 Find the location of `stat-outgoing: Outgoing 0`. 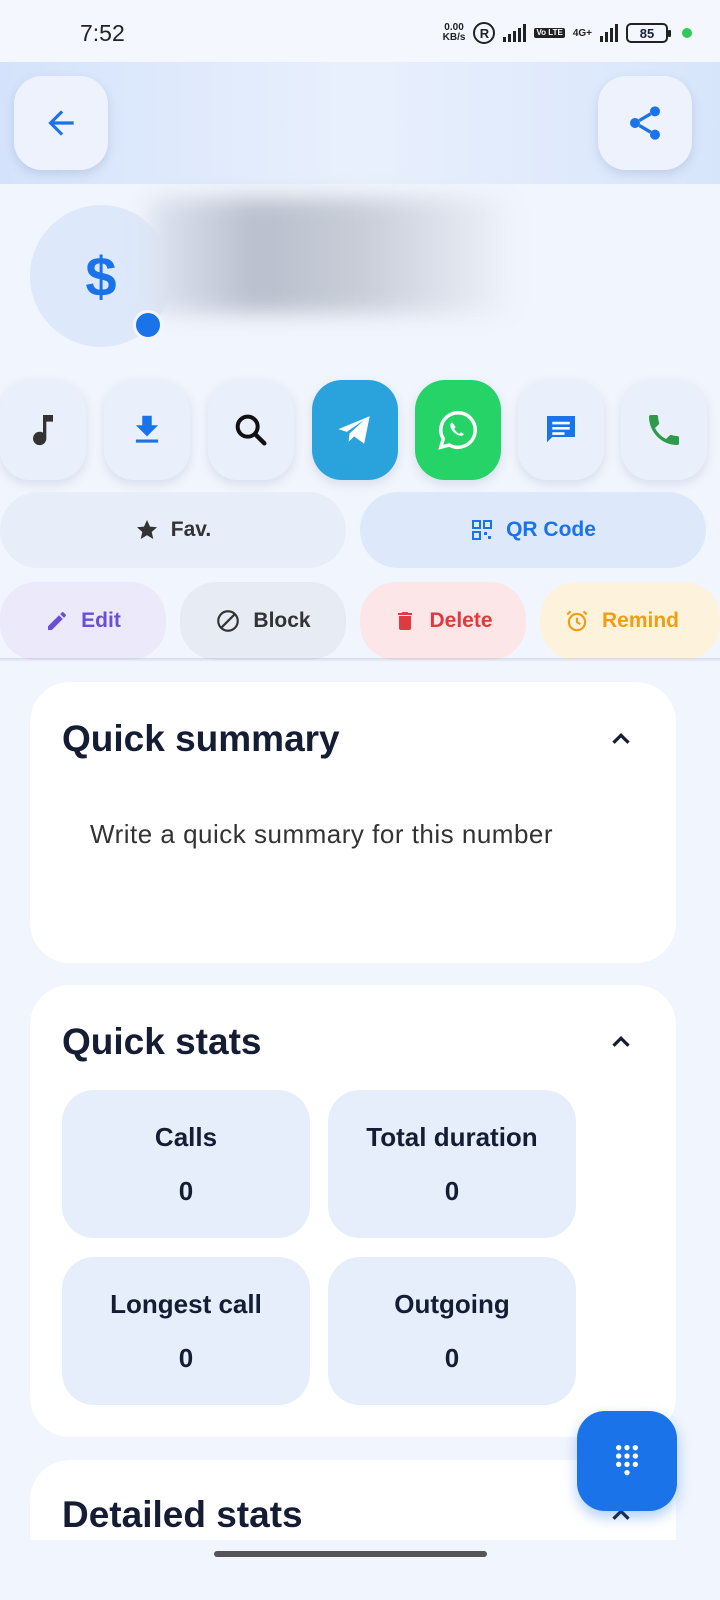

stat-outgoing: Outgoing 0 is located at coordinates (452, 1331).